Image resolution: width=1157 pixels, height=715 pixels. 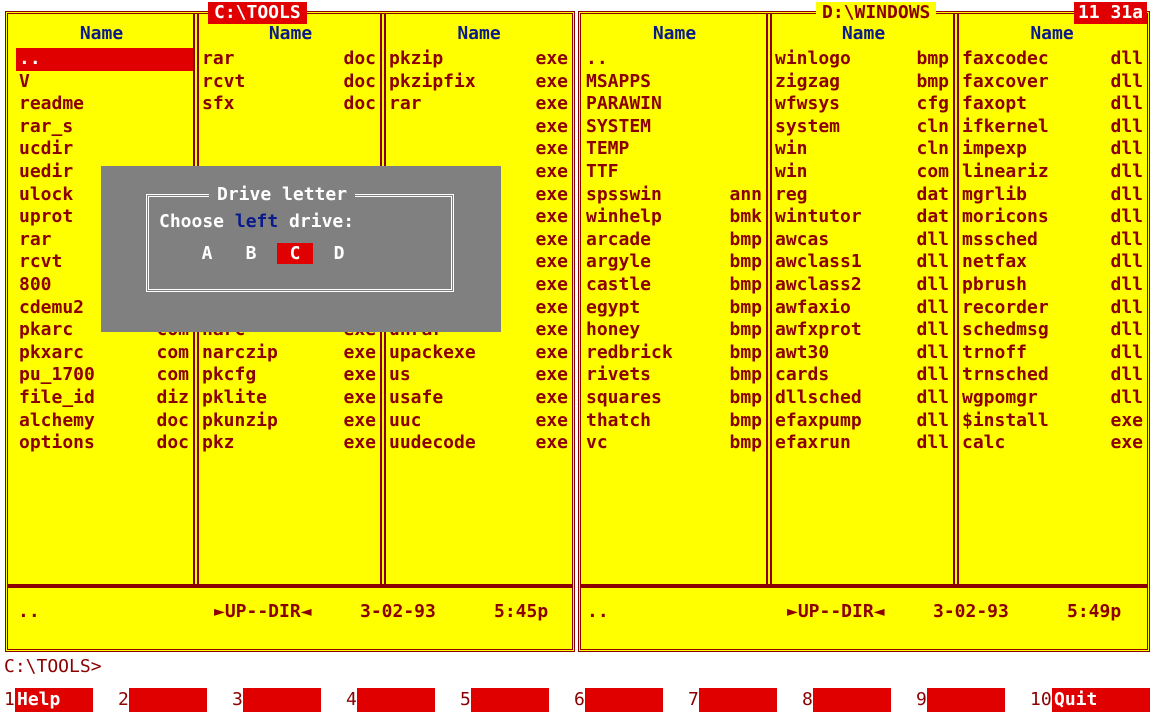 I want to click on file-entry: pkxarc com, so click(x=104, y=353).